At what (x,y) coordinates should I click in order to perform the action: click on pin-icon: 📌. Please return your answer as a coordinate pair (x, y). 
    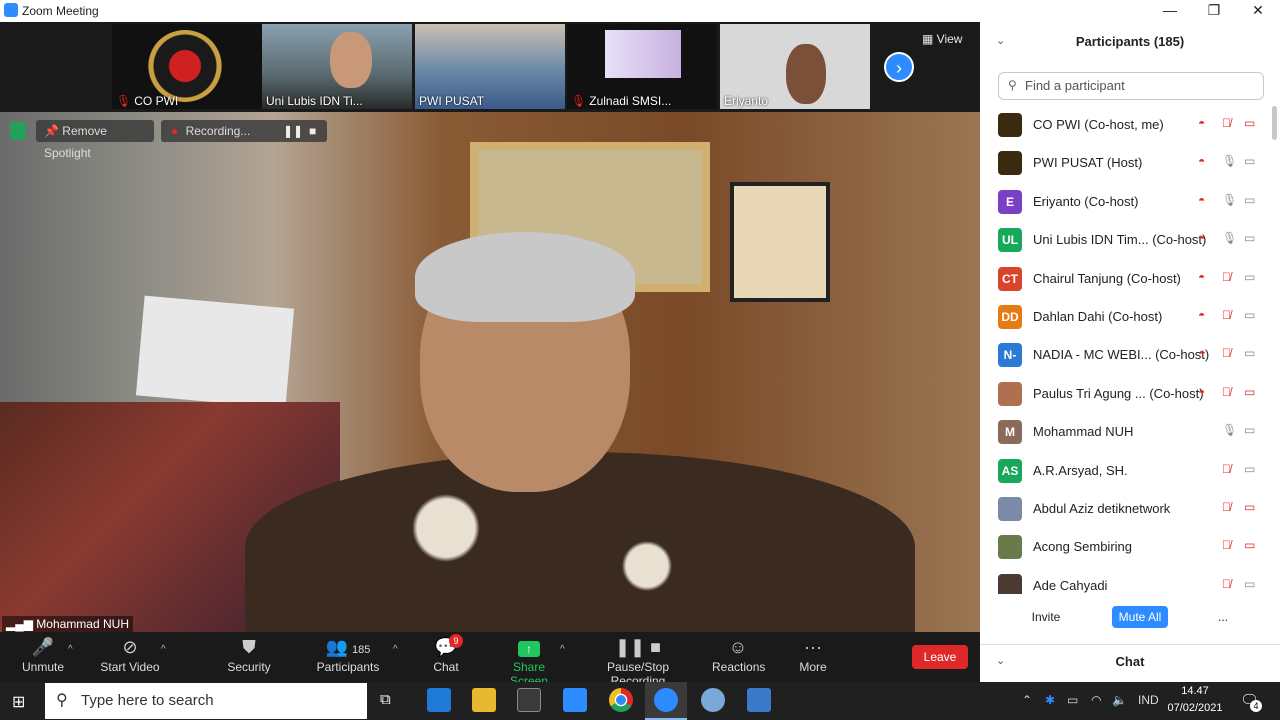
    Looking at the image, I should click on (53, 131).